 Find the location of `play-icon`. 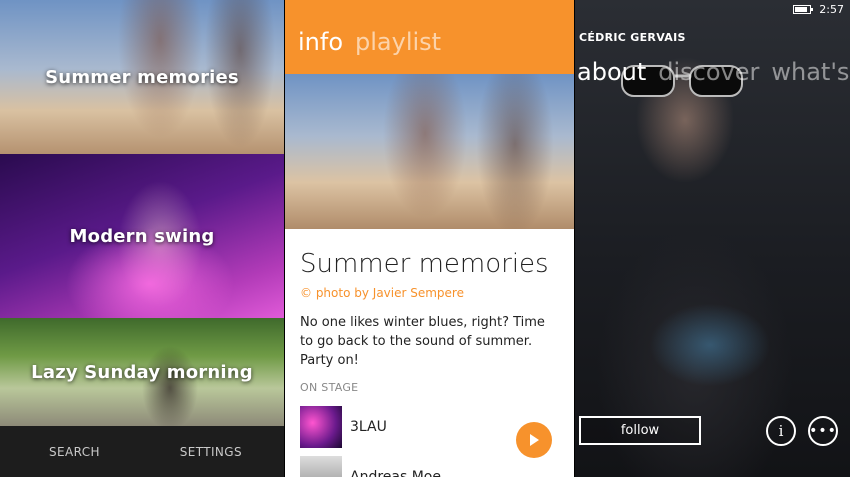

play-icon is located at coordinates (534, 440).